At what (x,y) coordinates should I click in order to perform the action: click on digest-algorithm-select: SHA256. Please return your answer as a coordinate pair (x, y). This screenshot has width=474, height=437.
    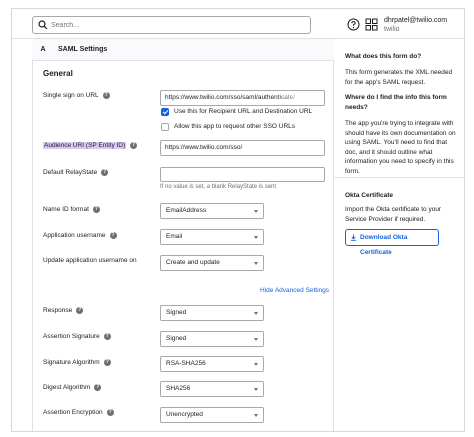
    Looking at the image, I should click on (212, 389).